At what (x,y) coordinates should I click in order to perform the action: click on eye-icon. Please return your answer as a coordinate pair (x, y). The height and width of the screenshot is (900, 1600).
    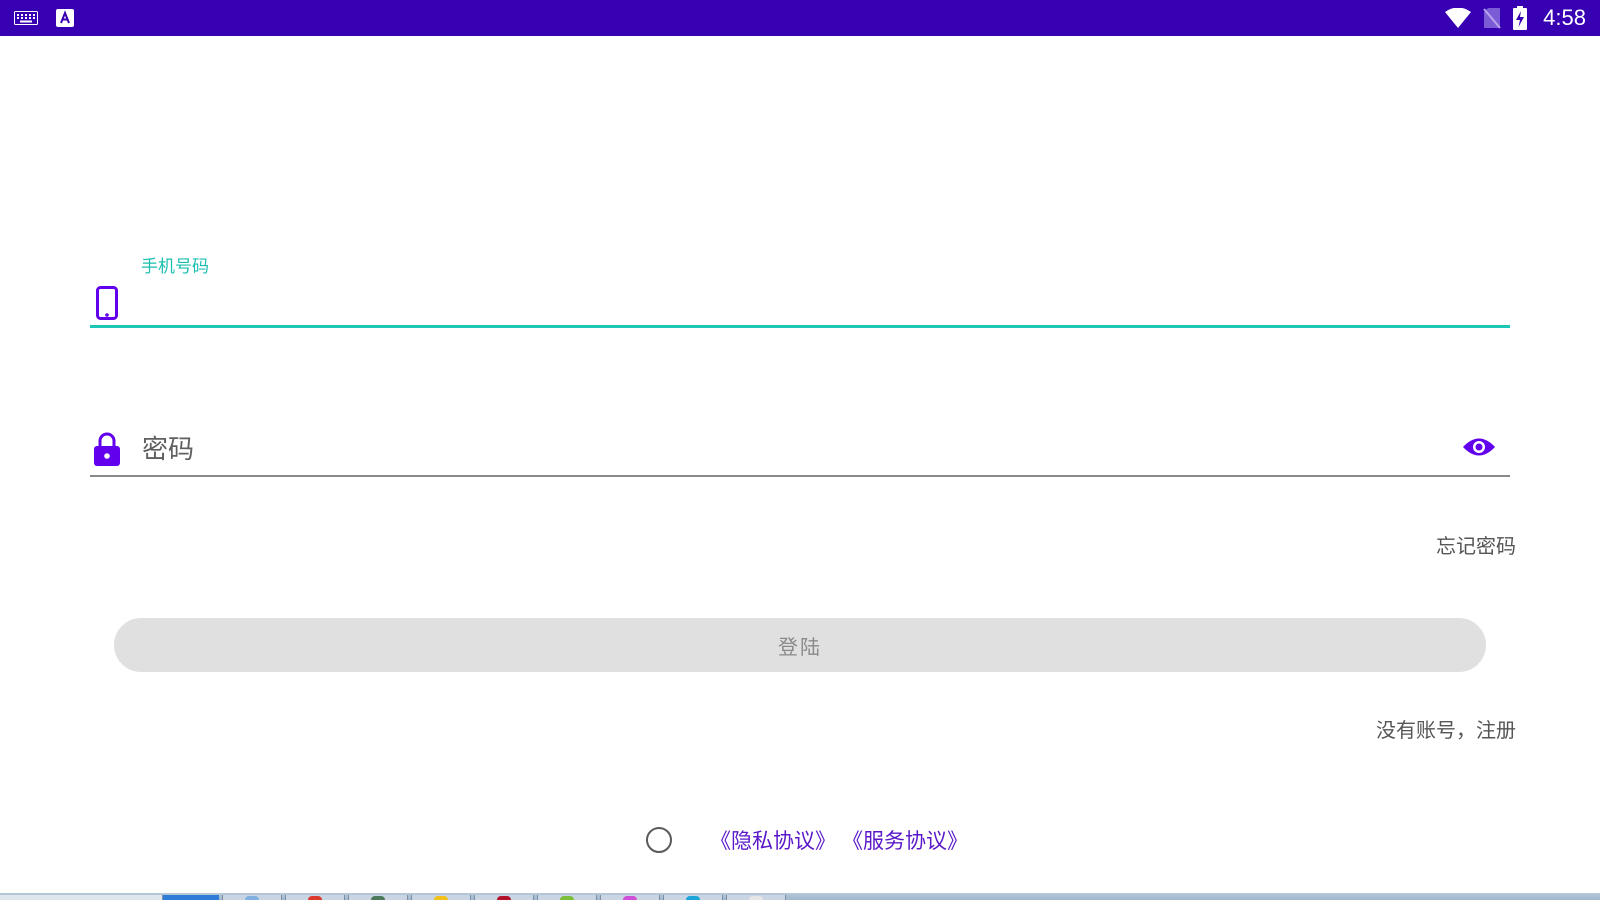
    Looking at the image, I should click on (1479, 447).